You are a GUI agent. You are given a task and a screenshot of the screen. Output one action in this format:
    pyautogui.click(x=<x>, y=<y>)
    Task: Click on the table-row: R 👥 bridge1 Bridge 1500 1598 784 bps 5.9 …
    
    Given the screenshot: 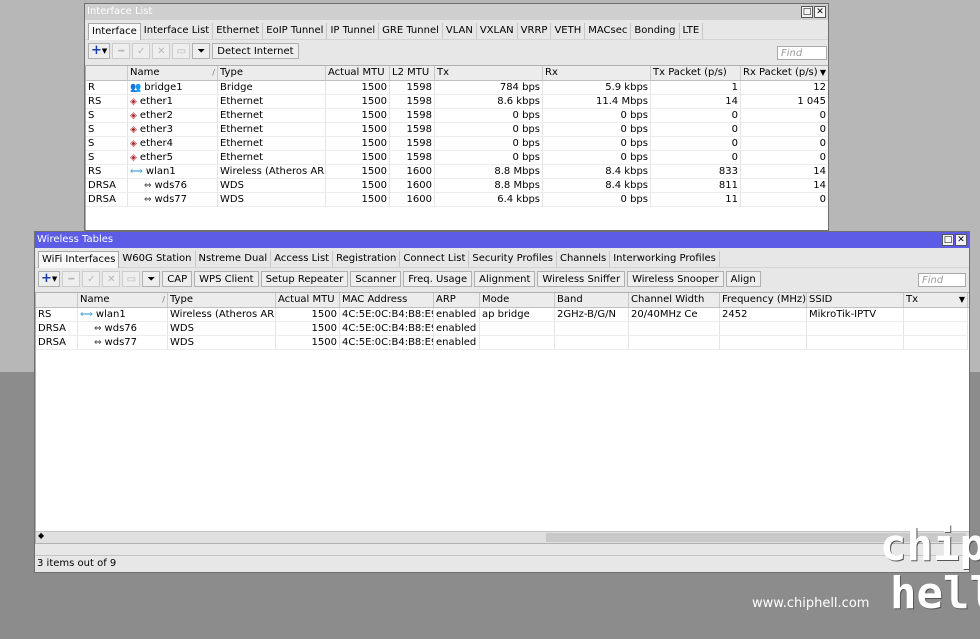 What is the action you would take?
    pyautogui.click(x=457, y=88)
    